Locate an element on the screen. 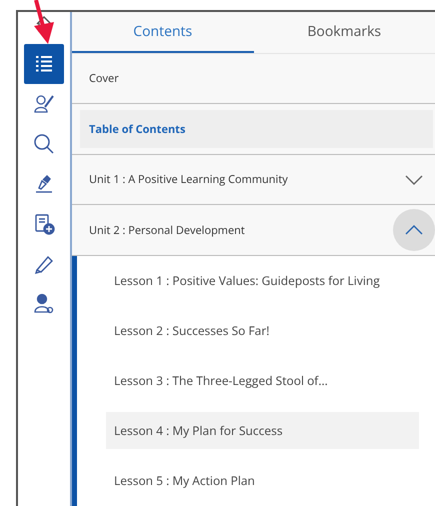 The image size is (435, 506). toc-item: Unit 2 : Personal Development is located at coordinates (230, 230).